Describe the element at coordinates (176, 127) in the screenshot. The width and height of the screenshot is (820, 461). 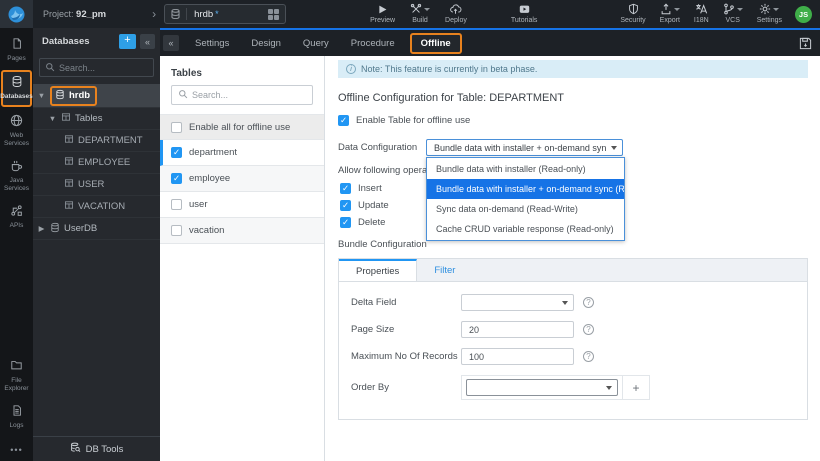
I see `enable-all-checkbox` at that location.